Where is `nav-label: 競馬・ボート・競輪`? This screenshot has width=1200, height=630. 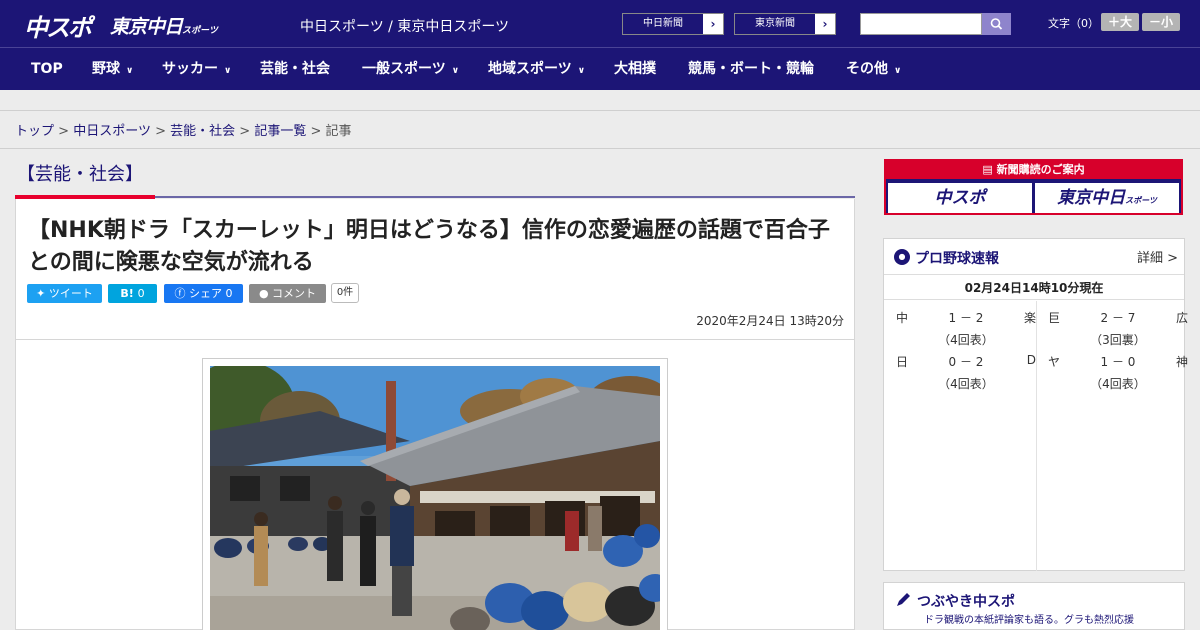 nav-label: 競馬・ボート・競輪 is located at coordinates (751, 69).